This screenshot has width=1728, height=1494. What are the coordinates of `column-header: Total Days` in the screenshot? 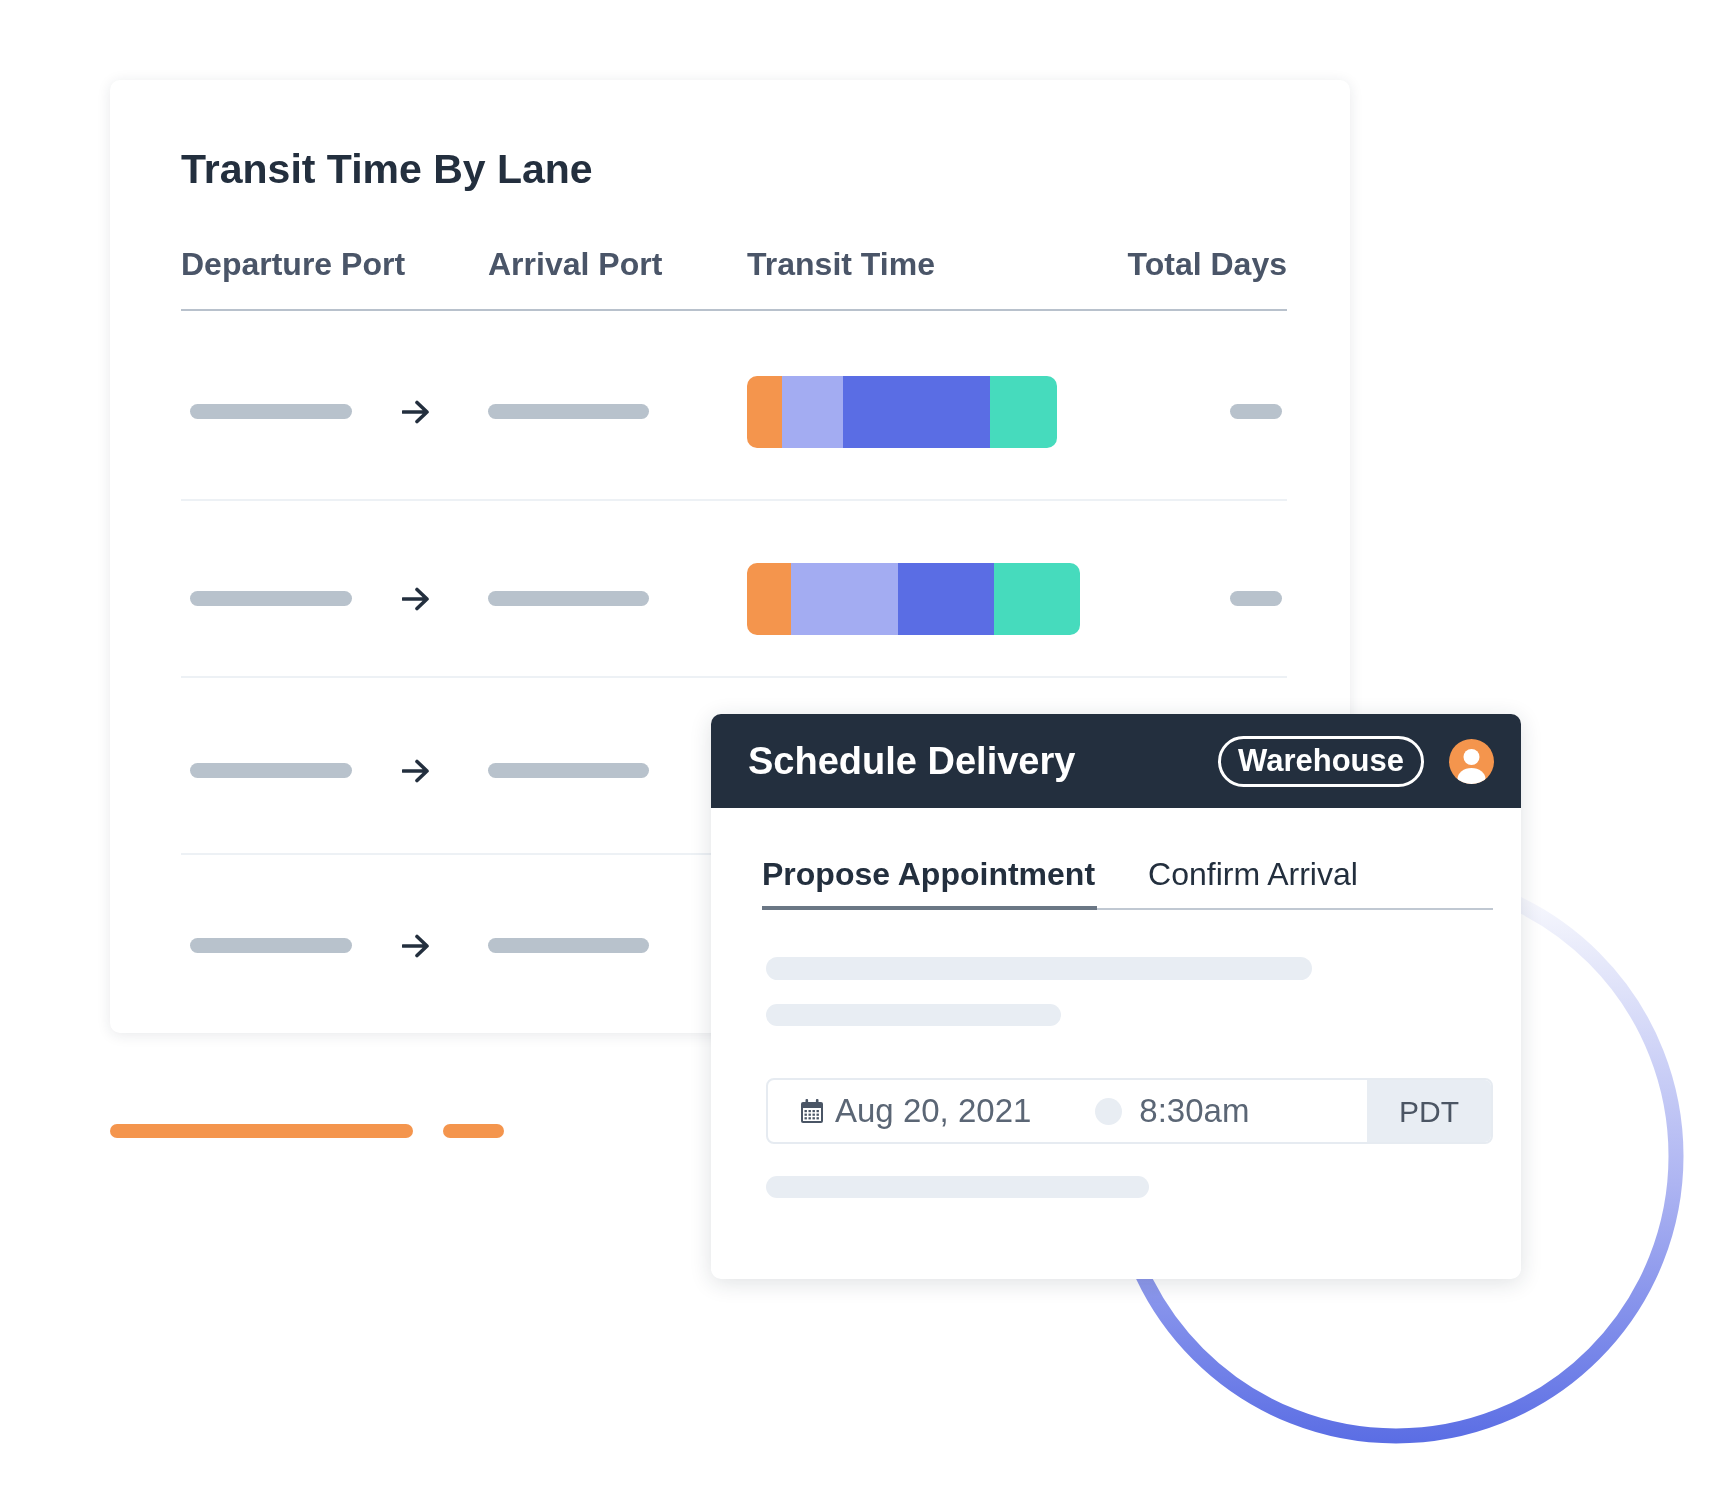 It's located at (1207, 264).